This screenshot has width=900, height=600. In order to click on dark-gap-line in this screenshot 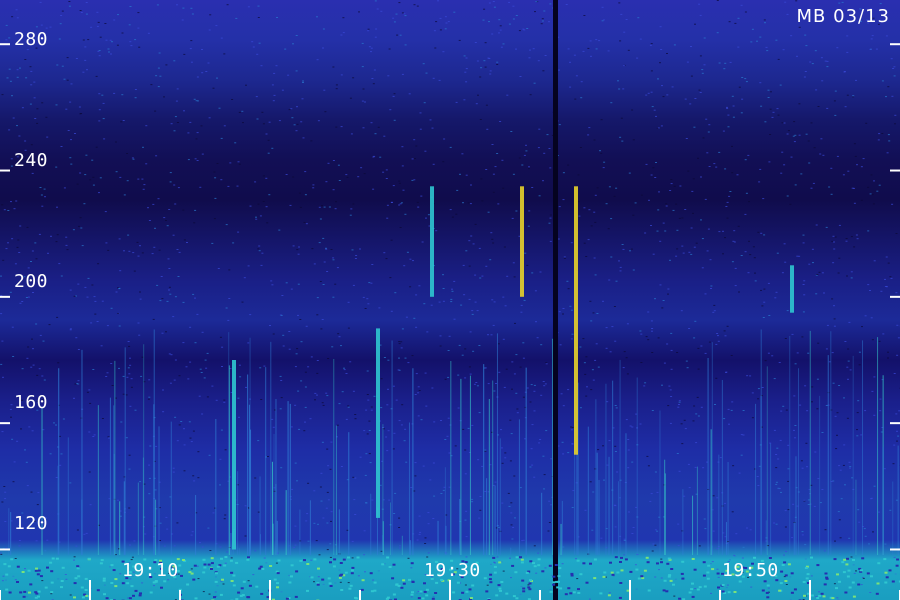, I will do `click(555, 300)`.